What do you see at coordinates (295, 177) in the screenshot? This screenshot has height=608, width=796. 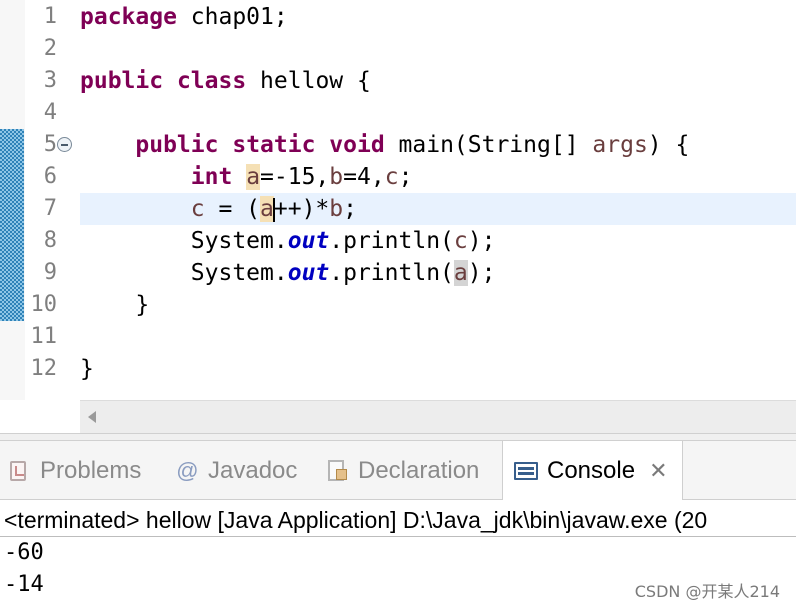 I see `code-token: =-15,` at bounding box center [295, 177].